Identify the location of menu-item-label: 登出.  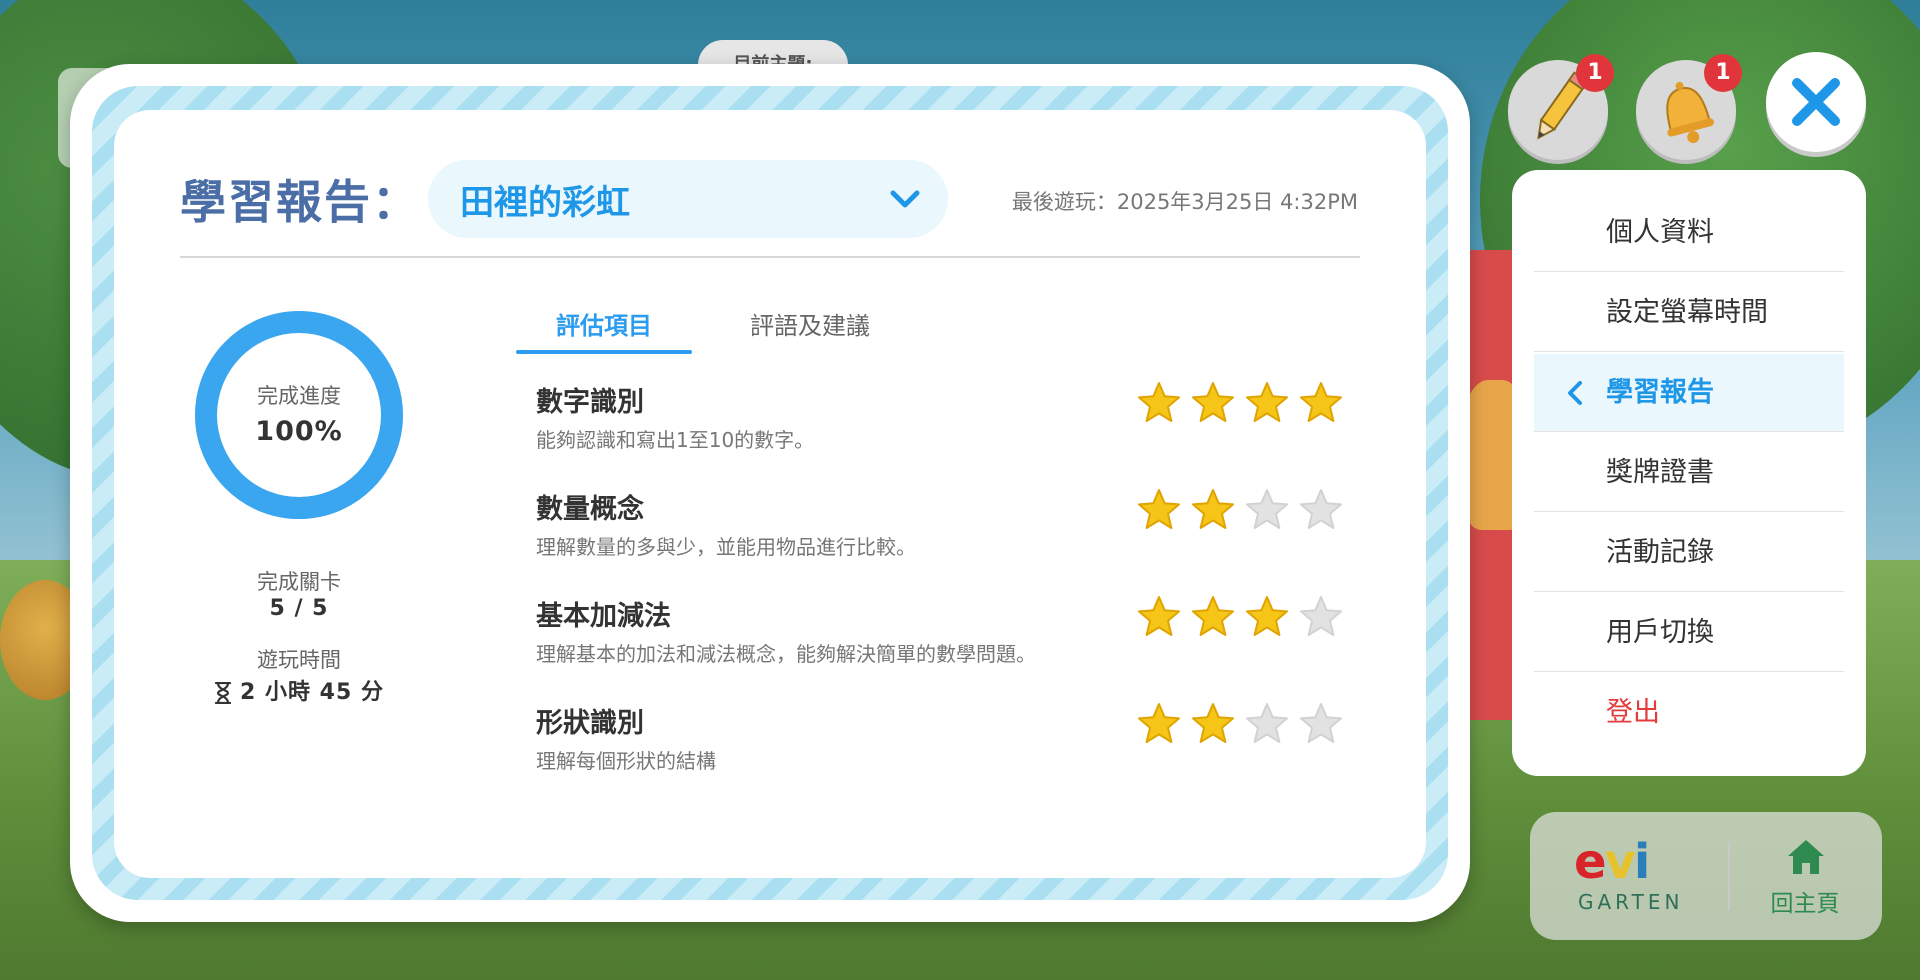
(1633, 712).